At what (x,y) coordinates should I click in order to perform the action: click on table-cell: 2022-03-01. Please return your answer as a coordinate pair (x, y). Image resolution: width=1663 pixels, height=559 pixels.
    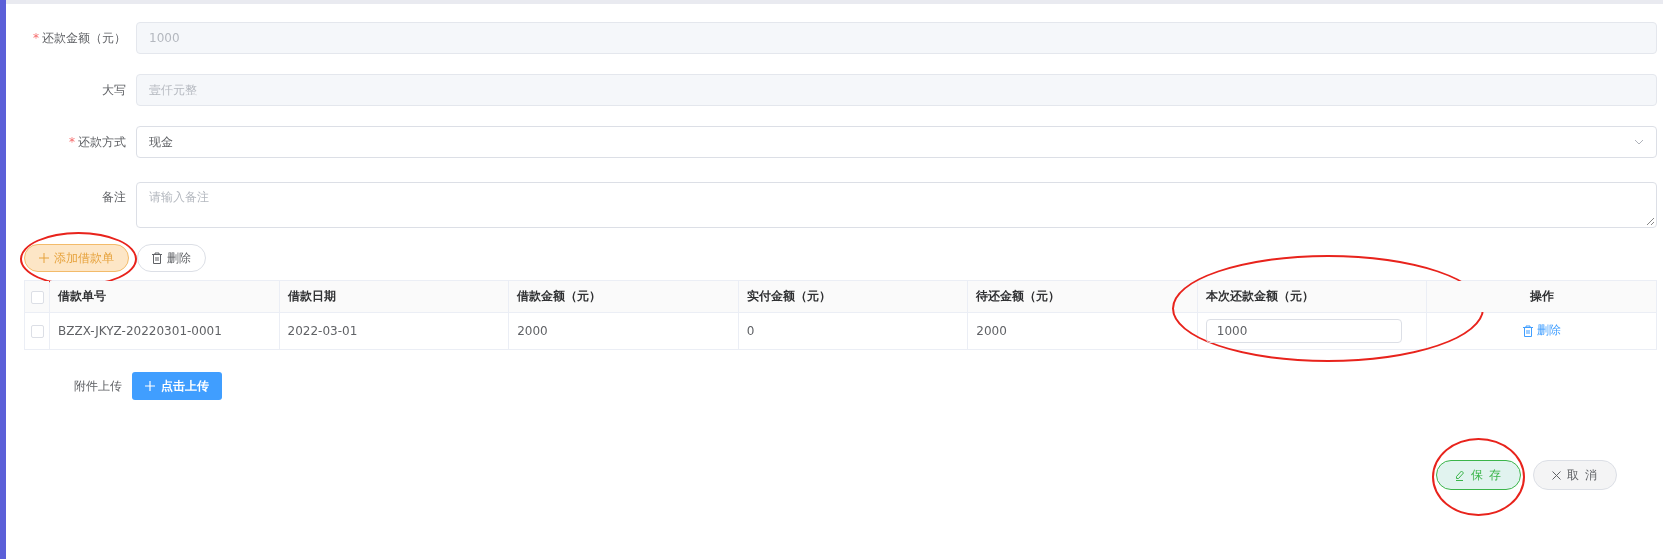
    Looking at the image, I should click on (394, 331).